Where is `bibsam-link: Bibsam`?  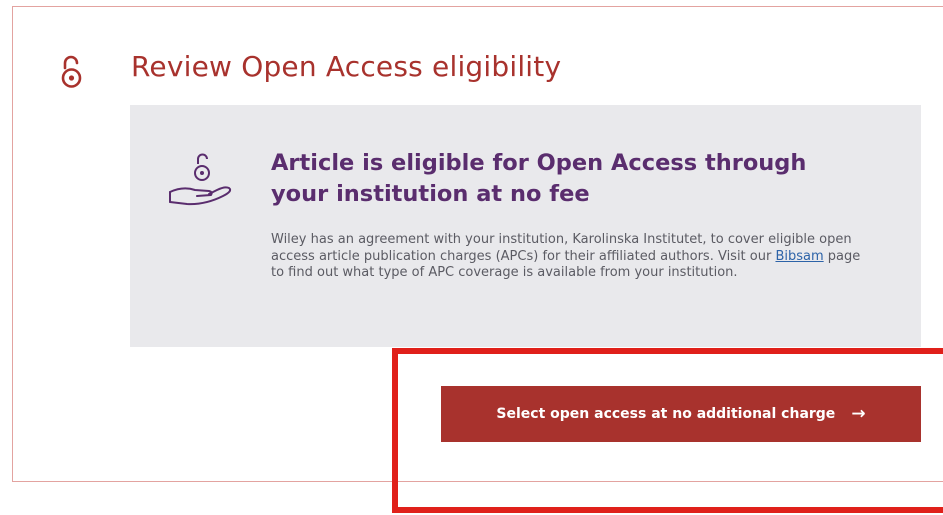
bibsam-link: Bibsam is located at coordinates (799, 256).